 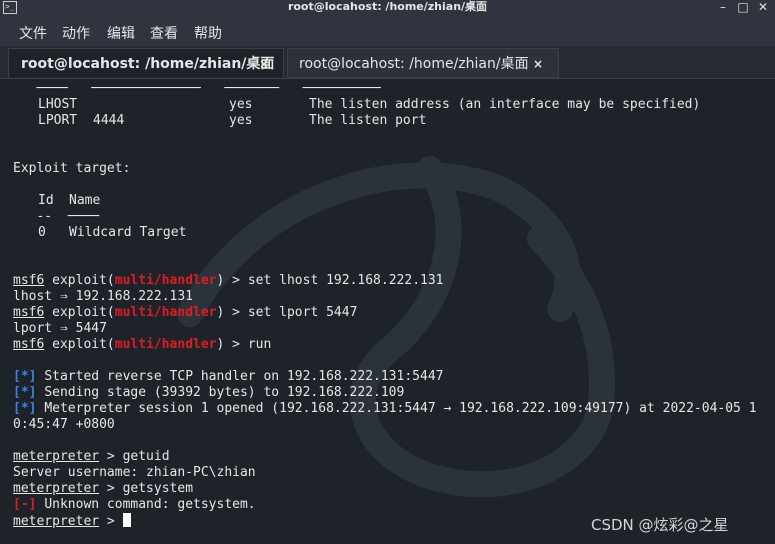 What do you see at coordinates (42, 232) in the screenshot?
I see `target-id: 0` at bounding box center [42, 232].